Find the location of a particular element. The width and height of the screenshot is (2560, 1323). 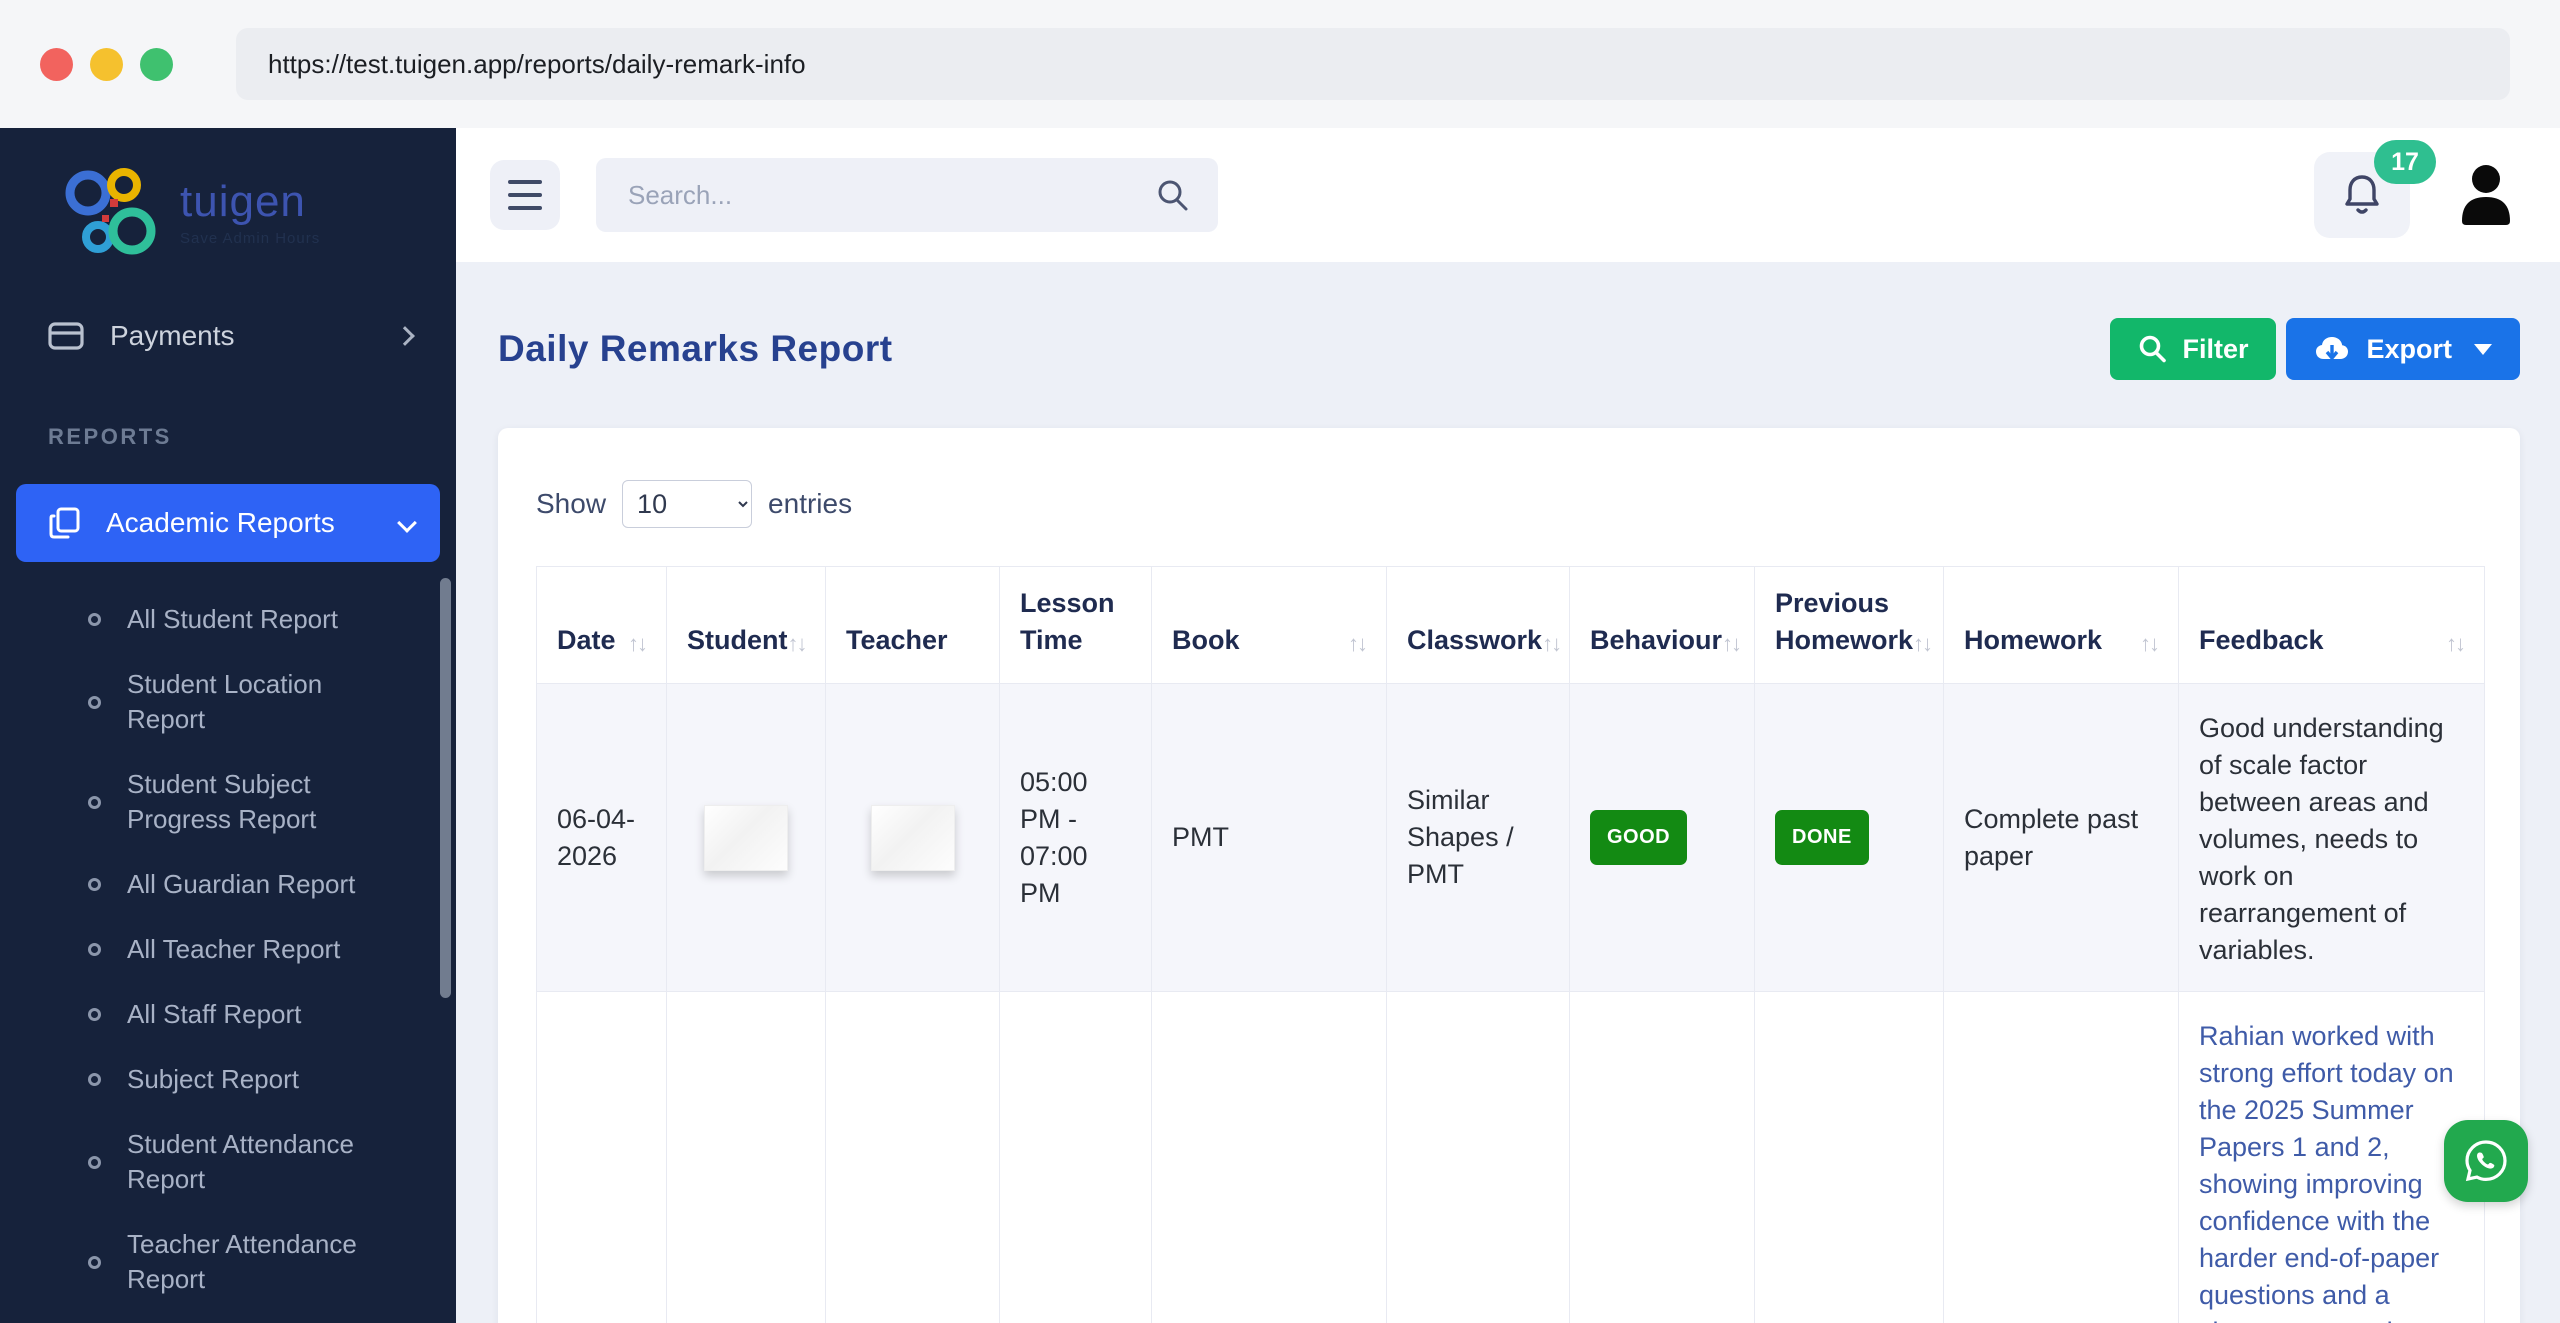

chevron-down-icon is located at coordinates (407, 523).